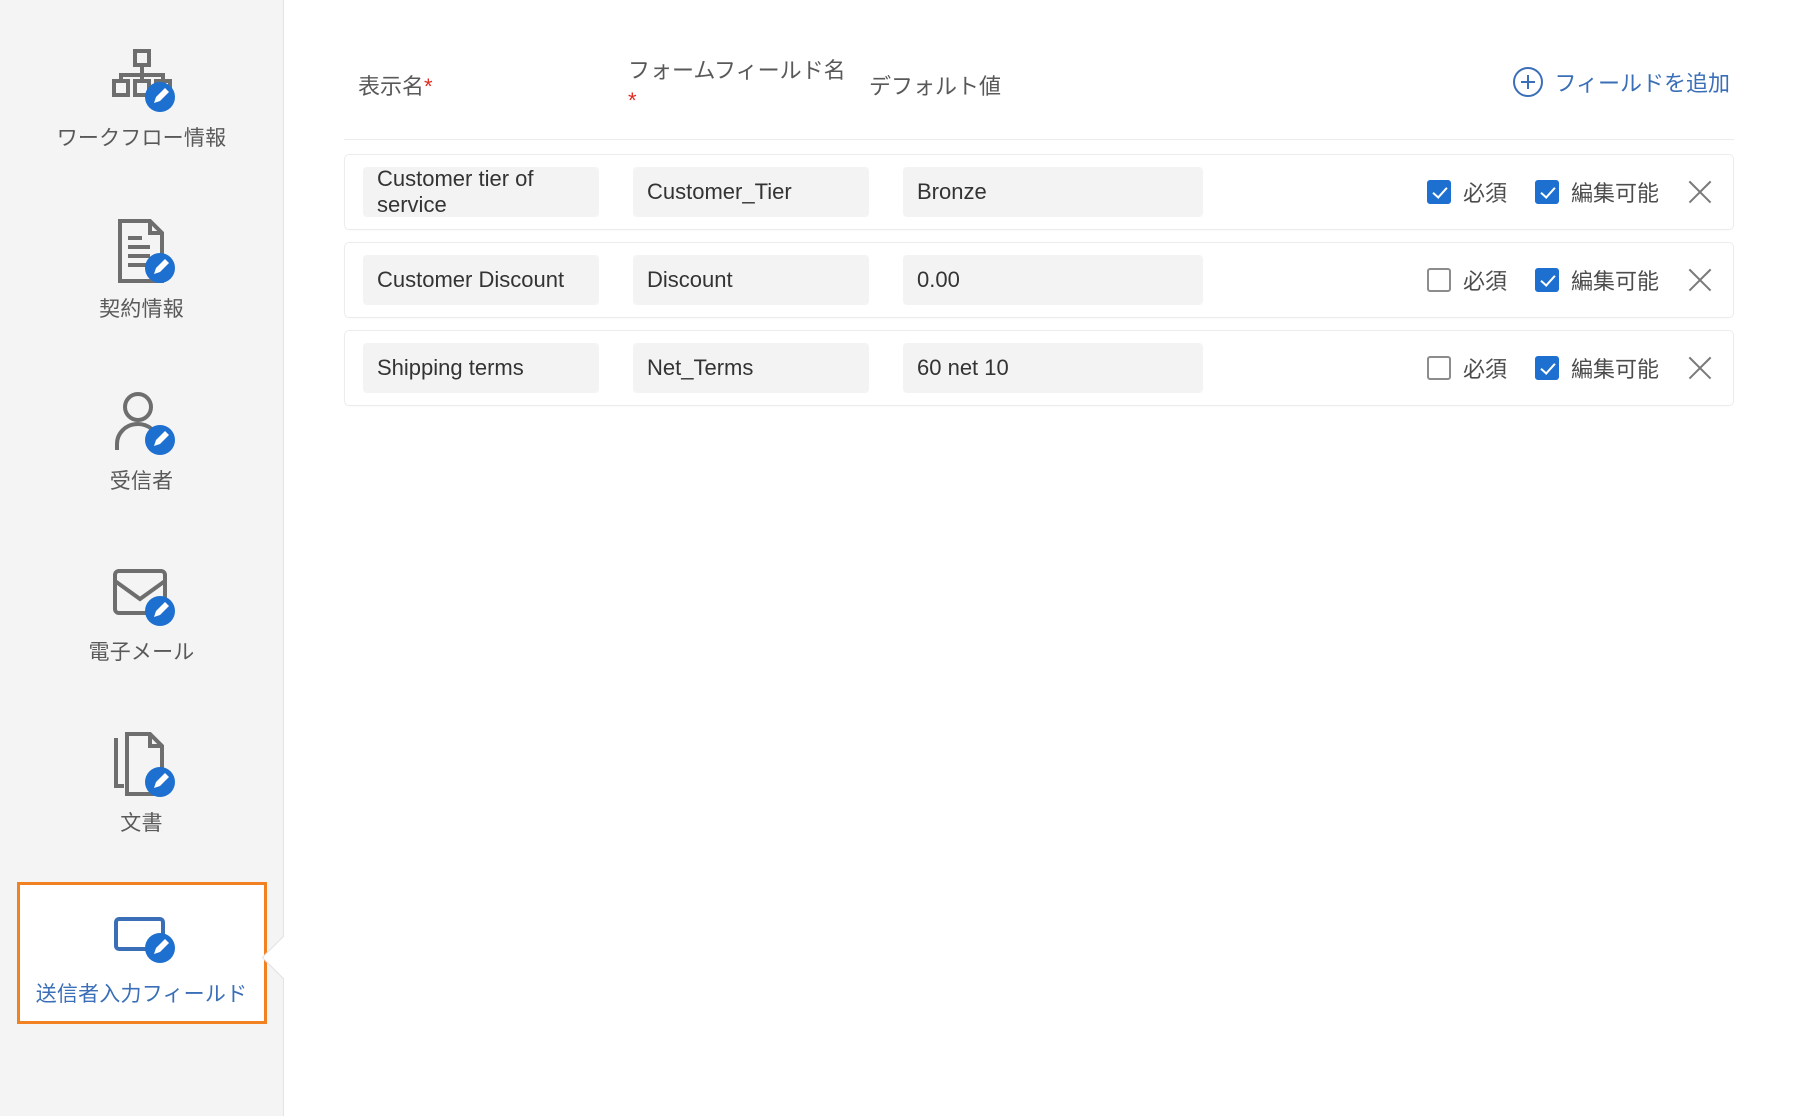  What do you see at coordinates (745, 85) in the screenshot?
I see `column-header-form-field-name: フォームフィールド名 *` at bounding box center [745, 85].